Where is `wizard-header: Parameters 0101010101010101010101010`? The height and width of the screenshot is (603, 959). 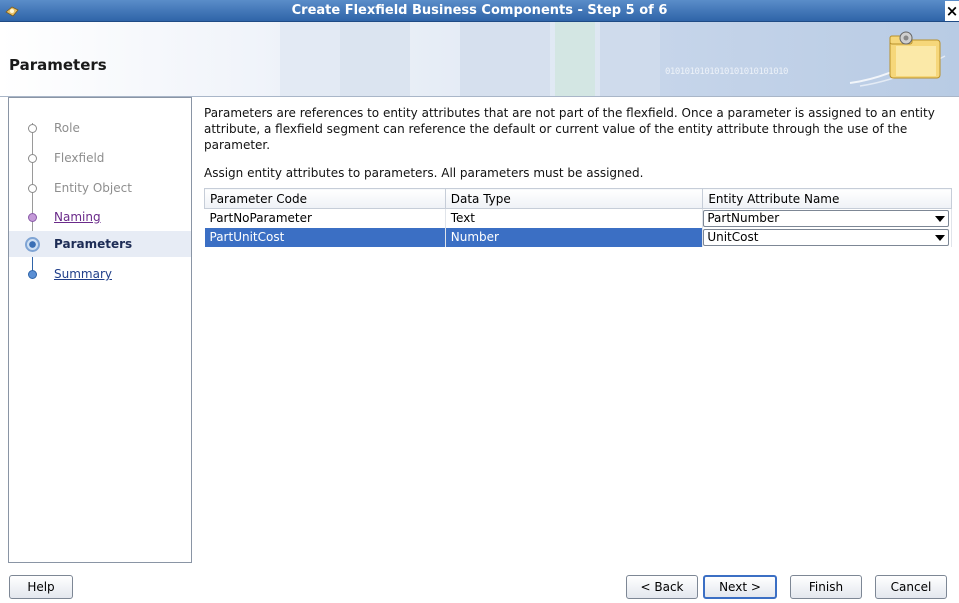
wizard-header: Parameters 0101010101010101010101010 is located at coordinates (479, 59).